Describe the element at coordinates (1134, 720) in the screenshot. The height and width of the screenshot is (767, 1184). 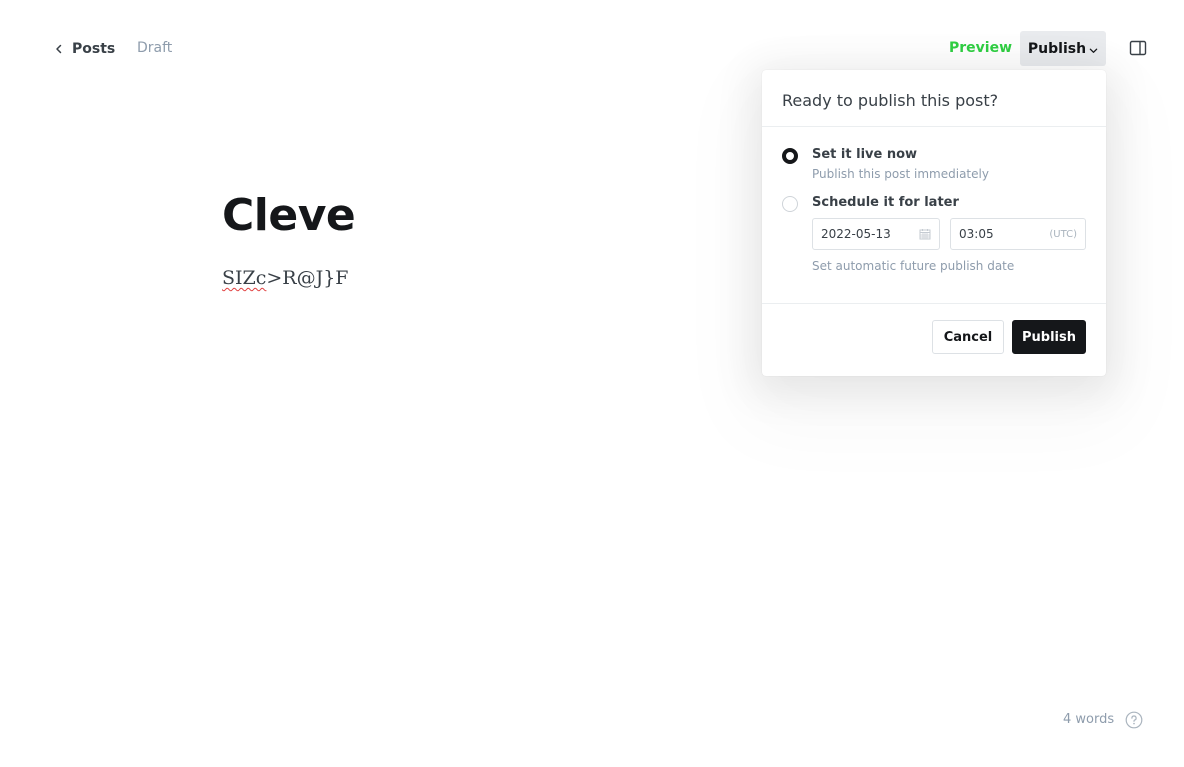
I see `help-icon` at that location.